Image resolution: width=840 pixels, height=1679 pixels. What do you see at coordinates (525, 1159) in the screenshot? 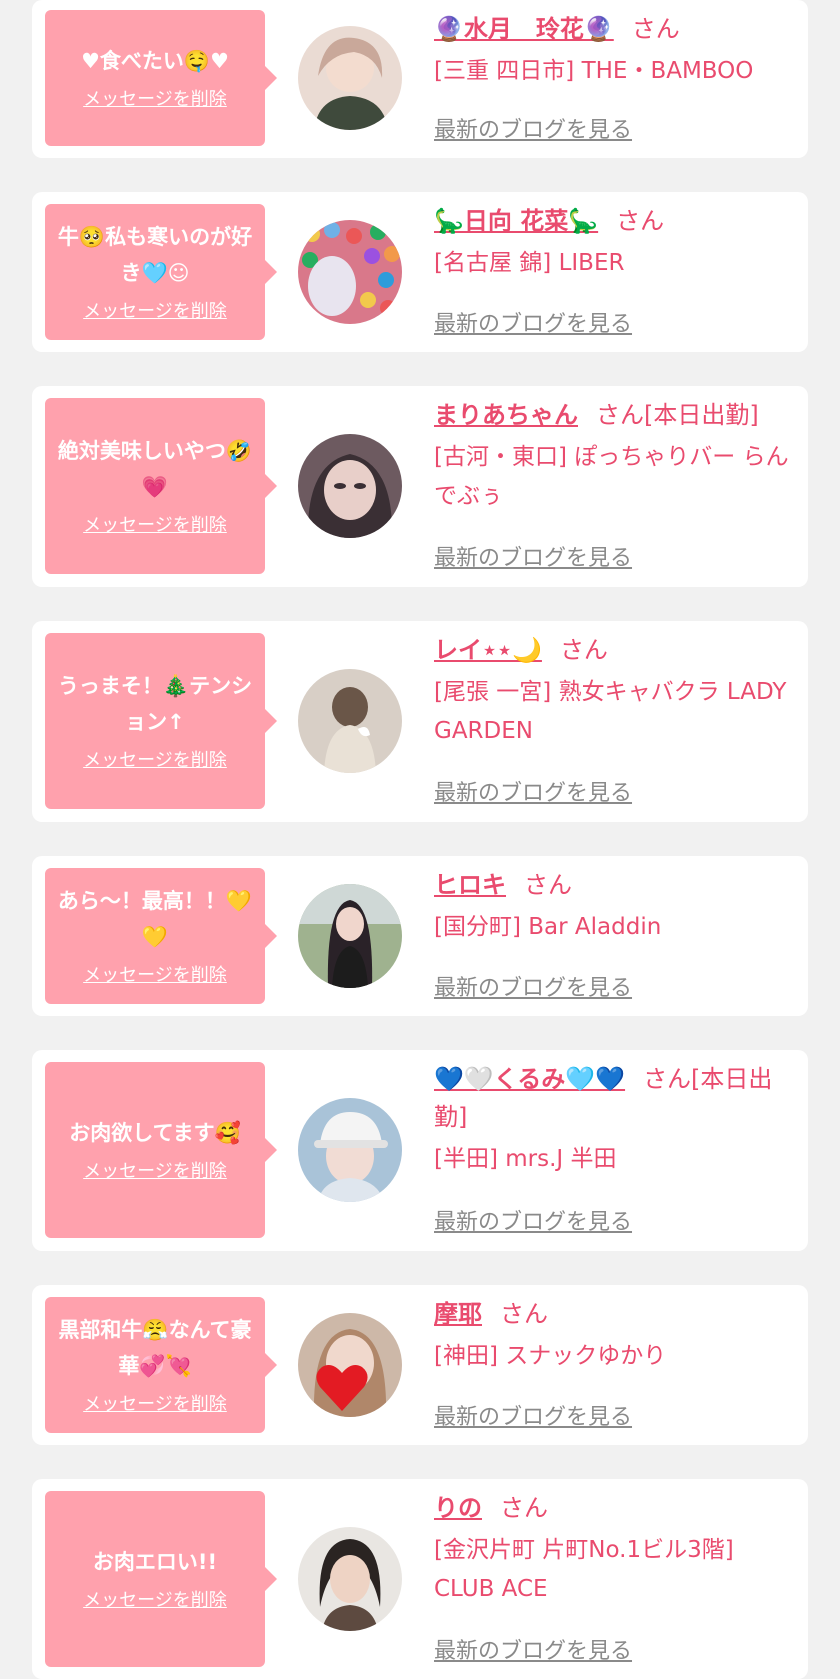
I see `shop-name: [半田] mrs.J 半田` at bounding box center [525, 1159].